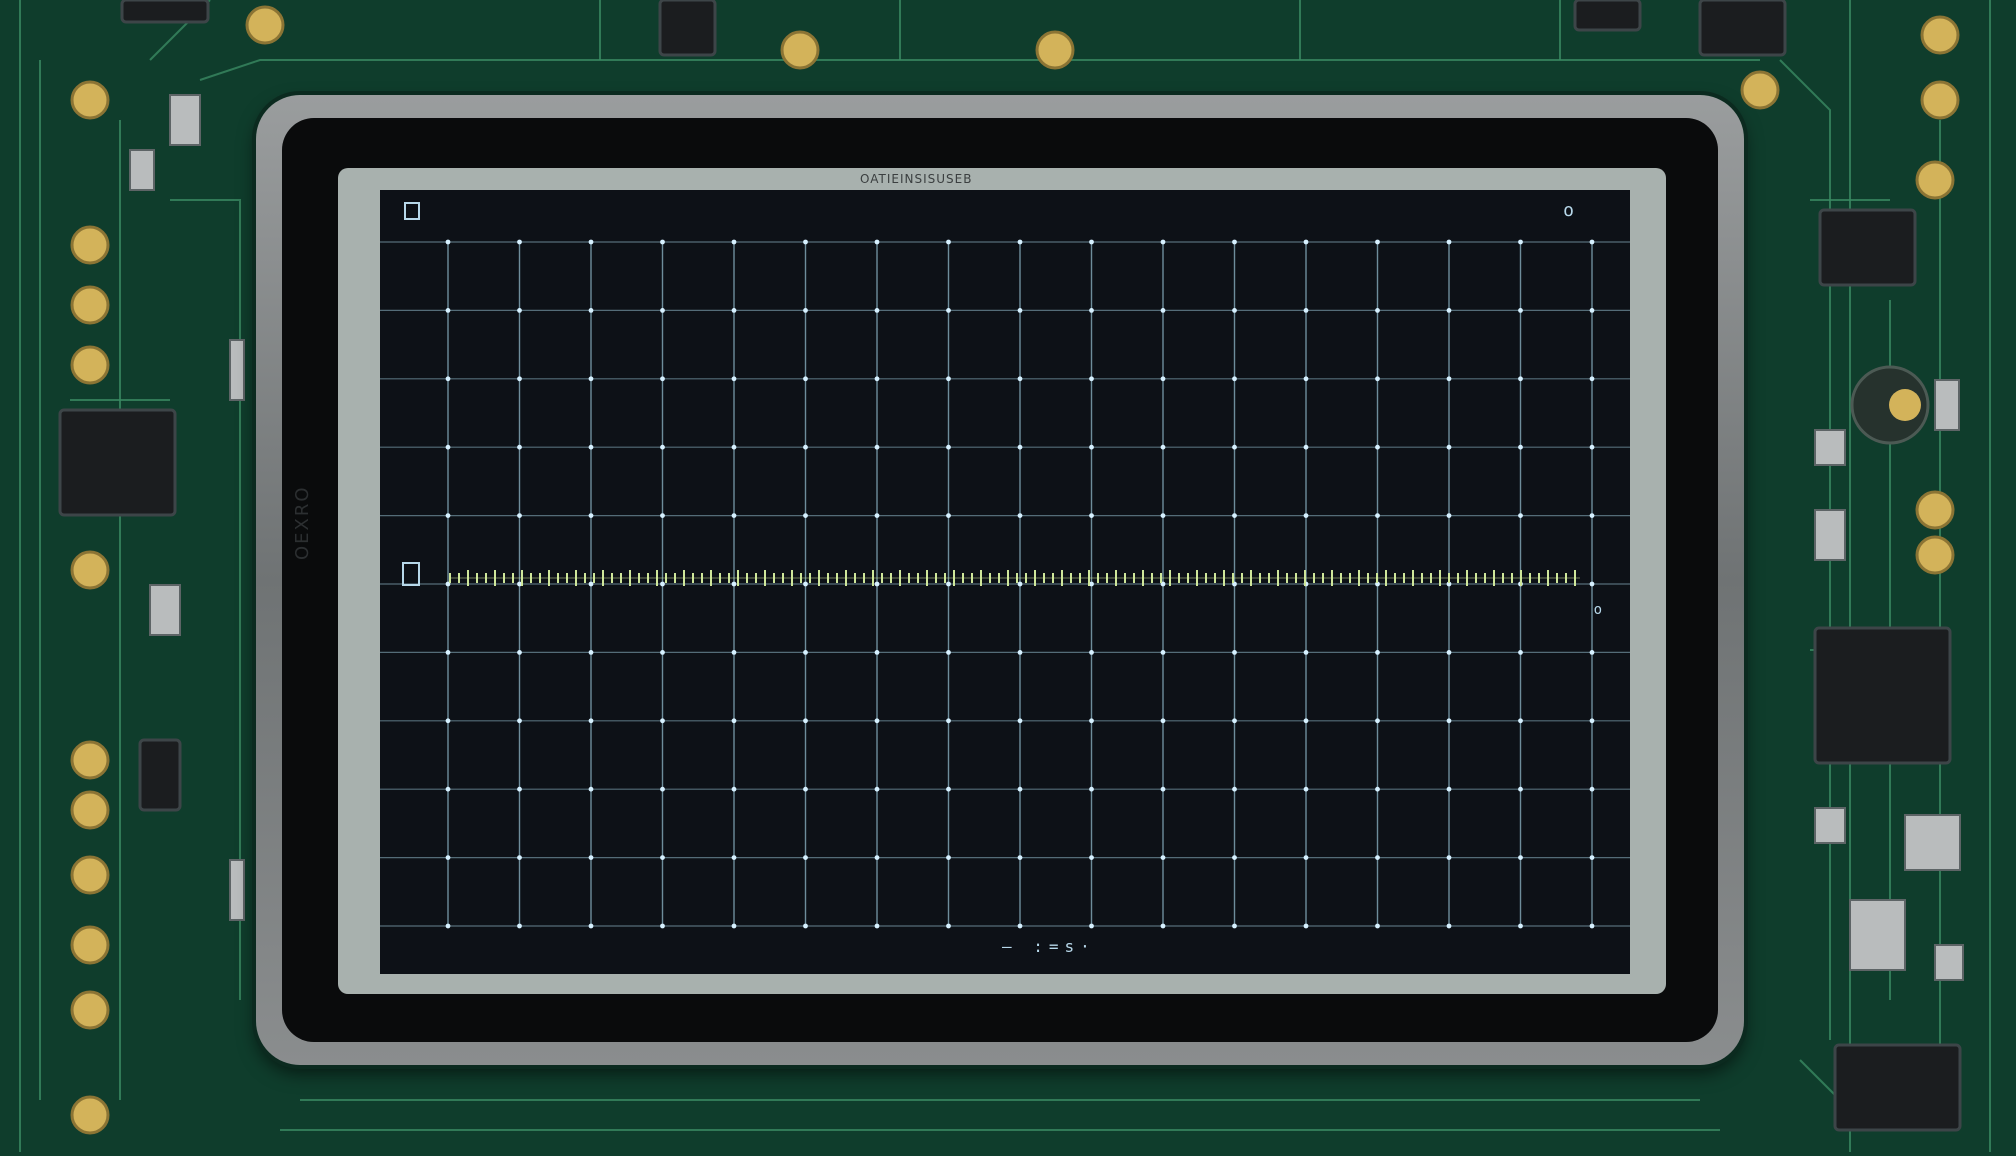  What do you see at coordinates (979, 70) in the screenshot?
I see `pcb-trace` at bounding box center [979, 70].